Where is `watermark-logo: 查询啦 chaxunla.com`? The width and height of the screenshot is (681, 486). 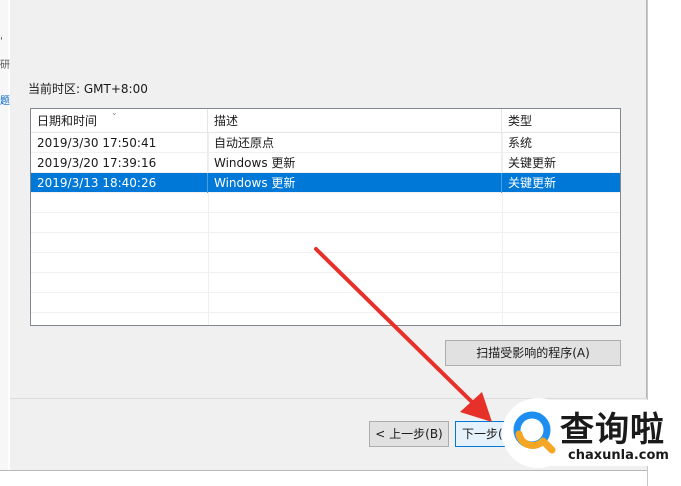
watermark-logo: 查询啦 chaxunla.com is located at coordinates (591, 433).